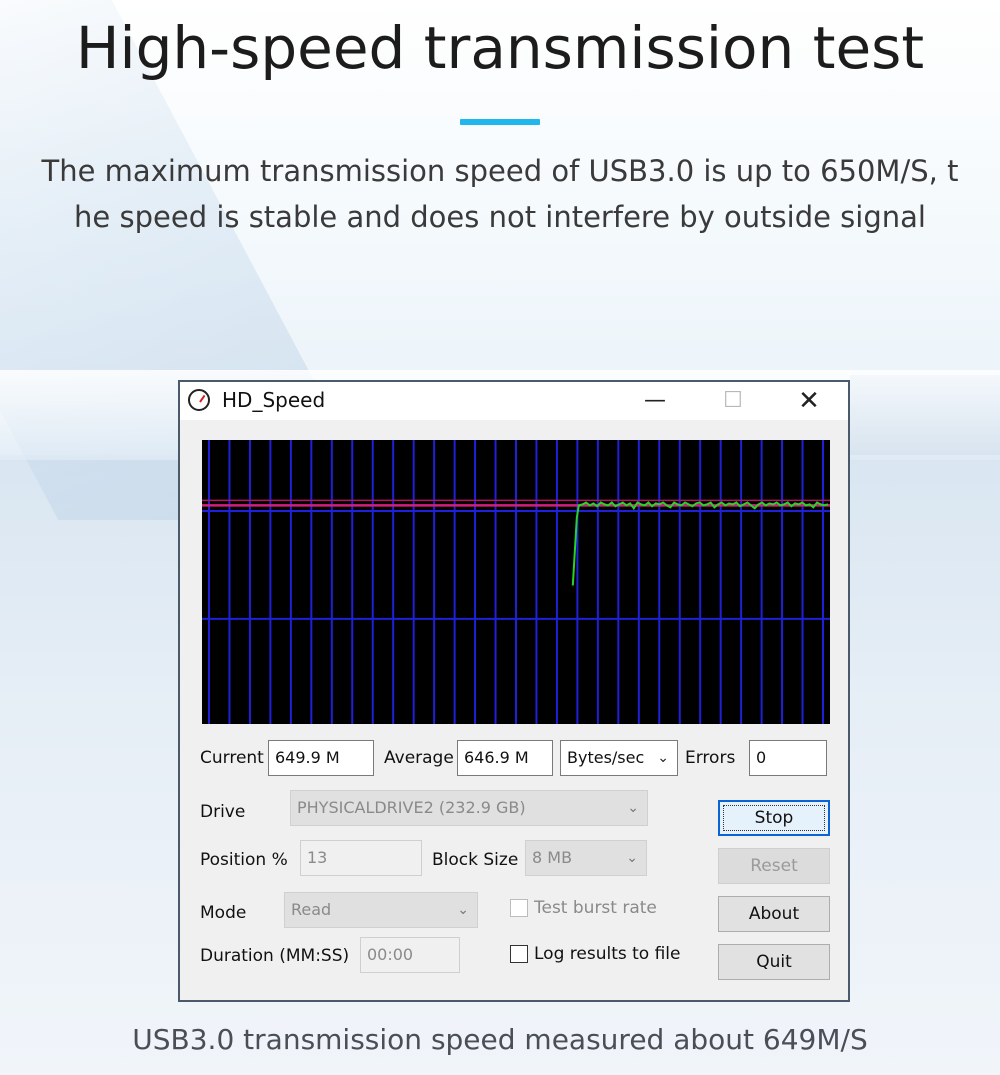 The image size is (1000, 1075). I want to click on reset-button-label: Reset, so click(774, 866).